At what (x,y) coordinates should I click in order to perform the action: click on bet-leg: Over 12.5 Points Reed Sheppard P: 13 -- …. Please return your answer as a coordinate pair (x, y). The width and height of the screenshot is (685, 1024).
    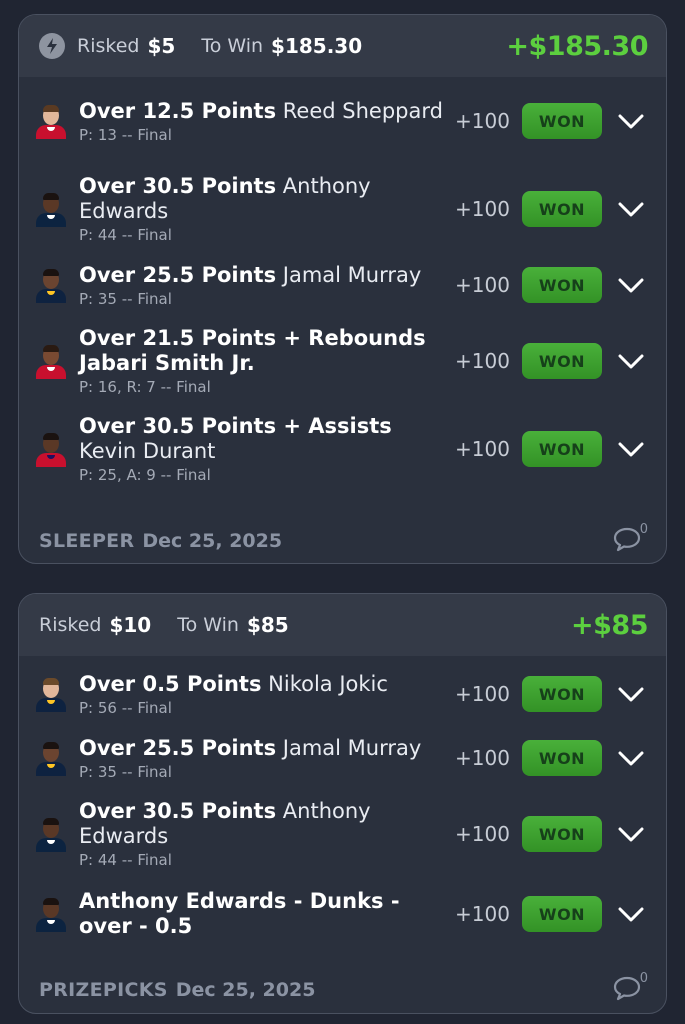
    Looking at the image, I should click on (340, 121).